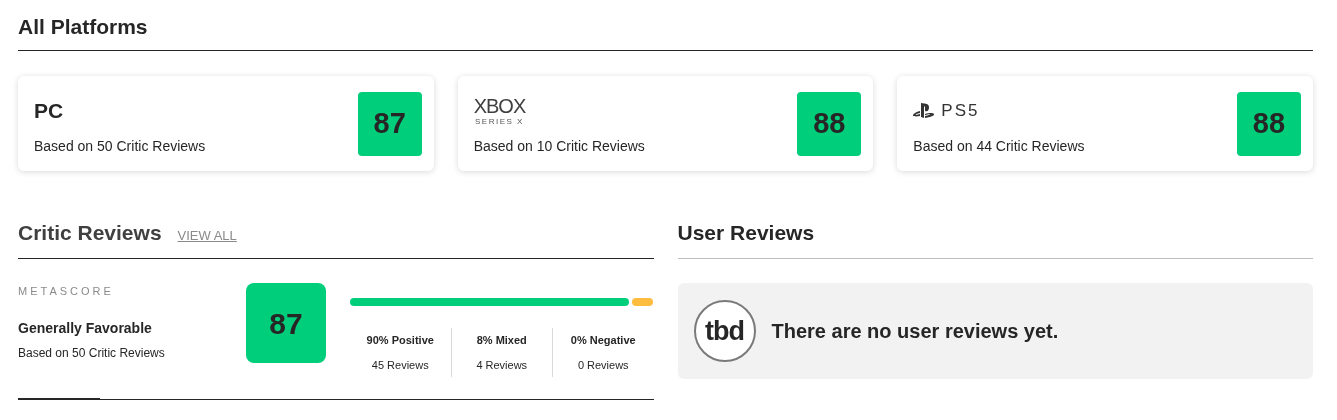  What do you see at coordinates (499, 110) in the screenshot?
I see `platform-logo: XBOX SERIES X` at bounding box center [499, 110].